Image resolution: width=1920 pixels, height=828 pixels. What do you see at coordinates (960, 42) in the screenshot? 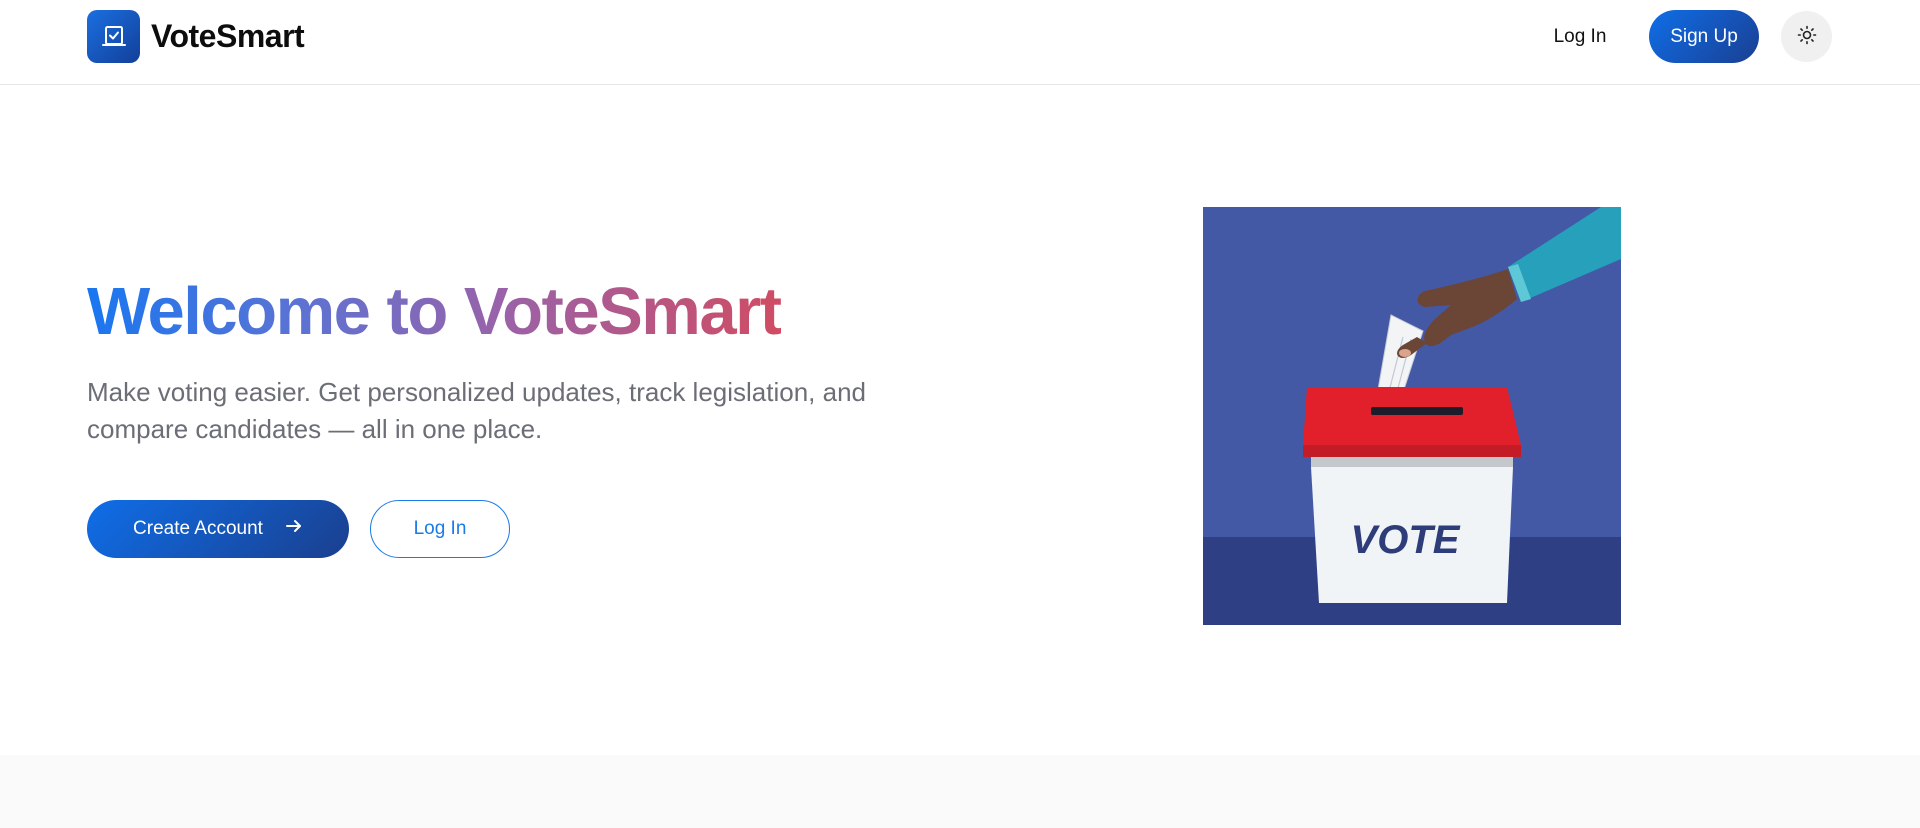
I see `top-nav: VoteSmart Log In Sign Up` at bounding box center [960, 42].